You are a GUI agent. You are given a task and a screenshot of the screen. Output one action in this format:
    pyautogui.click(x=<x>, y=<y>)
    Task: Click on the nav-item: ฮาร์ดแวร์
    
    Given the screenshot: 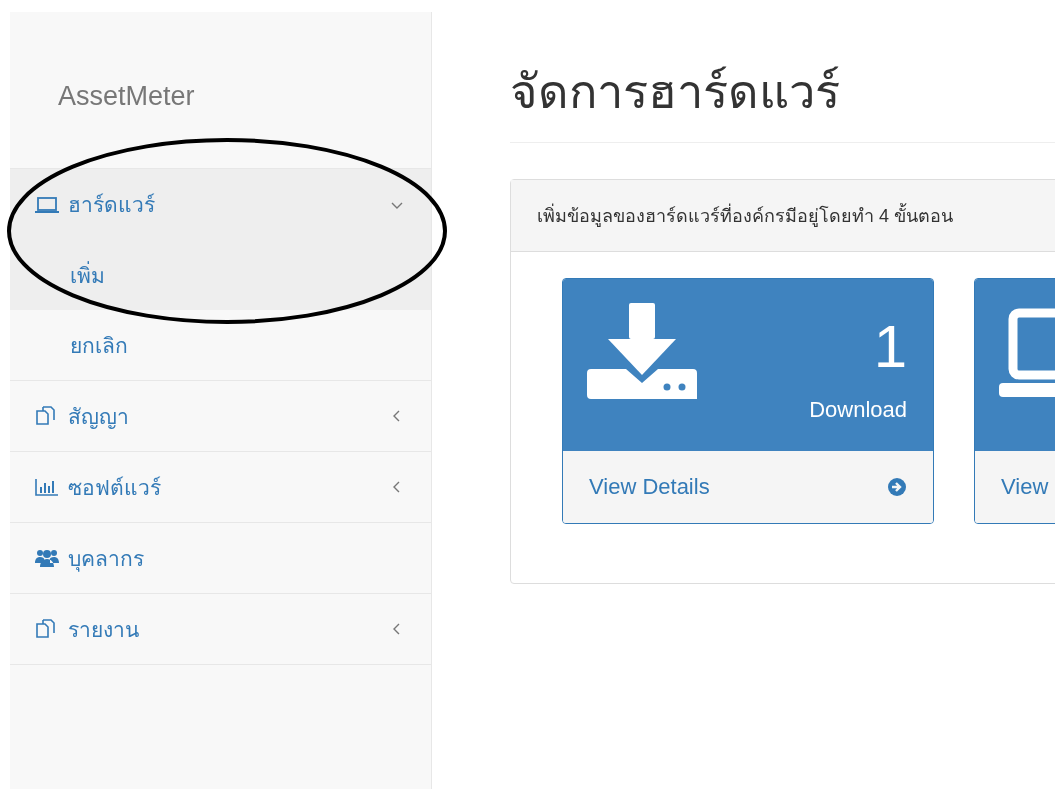 What is the action you would take?
    pyautogui.click(x=220, y=204)
    